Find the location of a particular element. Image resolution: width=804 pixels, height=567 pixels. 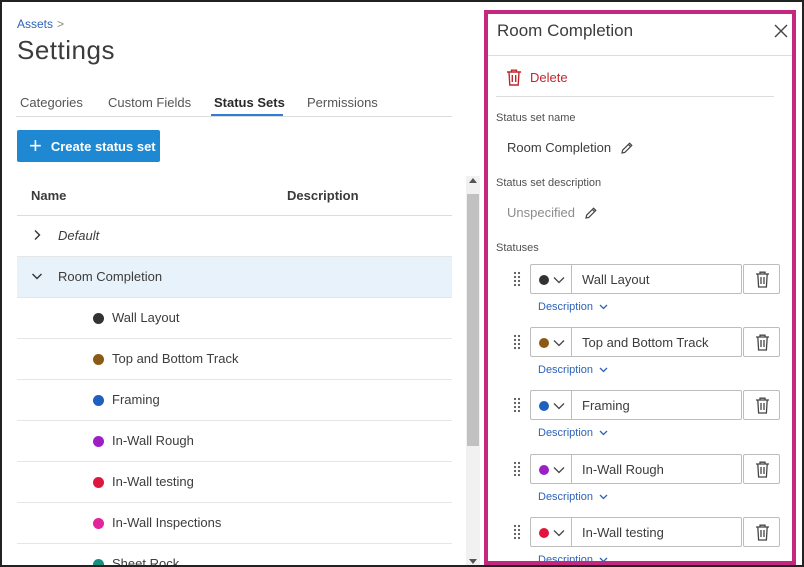

table-row-status: In-Wall testing is located at coordinates (234, 482).